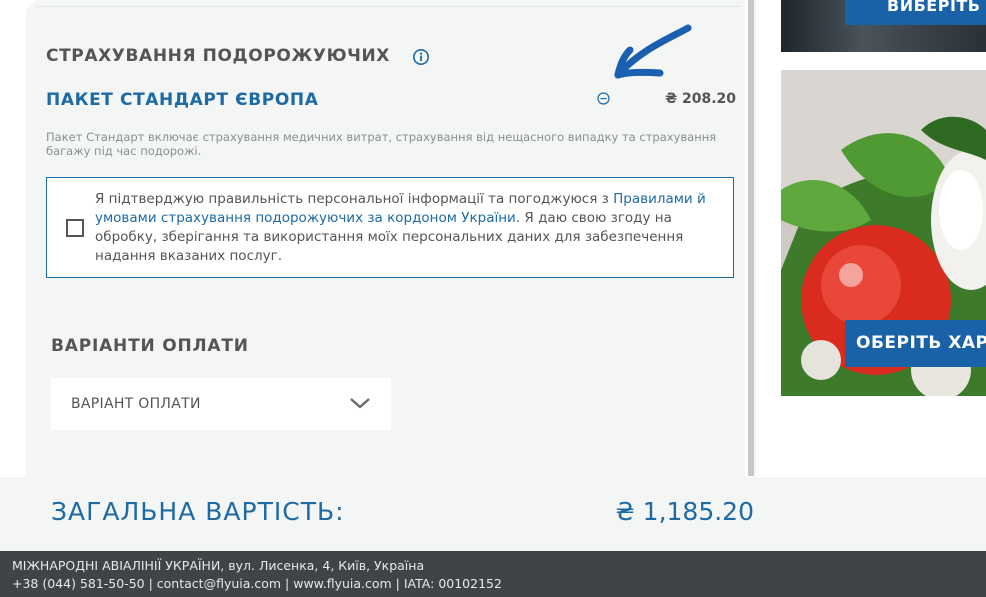 The image size is (986, 597). What do you see at coordinates (883, 26) in the screenshot?
I see `promo-banner-top: ВИБЕРІТЬ` at bounding box center [883, 26].